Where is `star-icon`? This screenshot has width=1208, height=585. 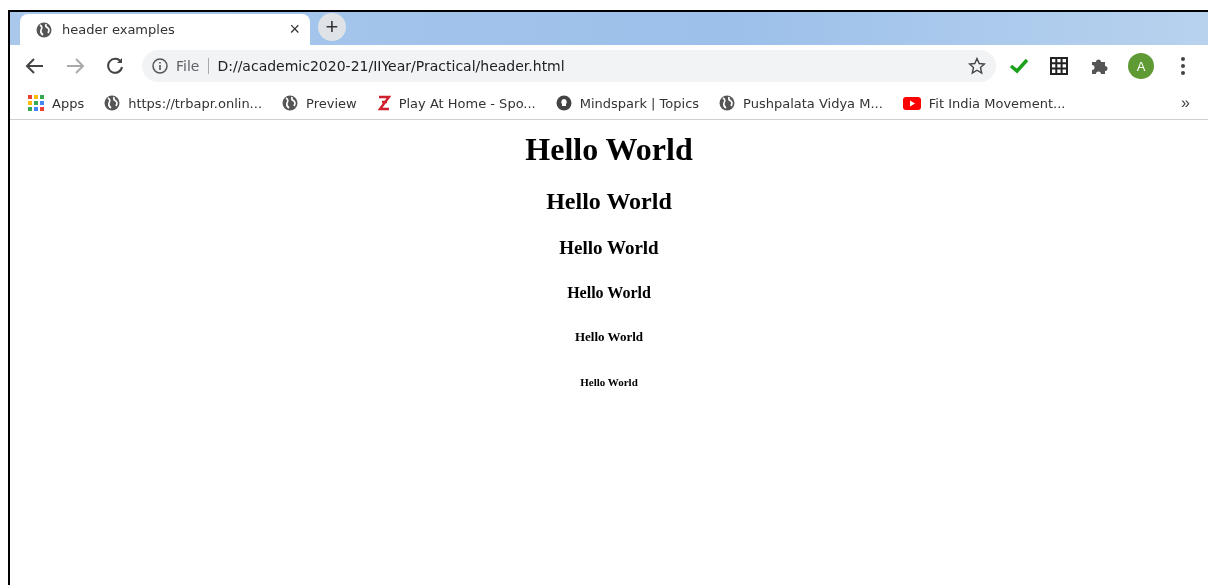 star-icon is located at coordinates (977, 66).